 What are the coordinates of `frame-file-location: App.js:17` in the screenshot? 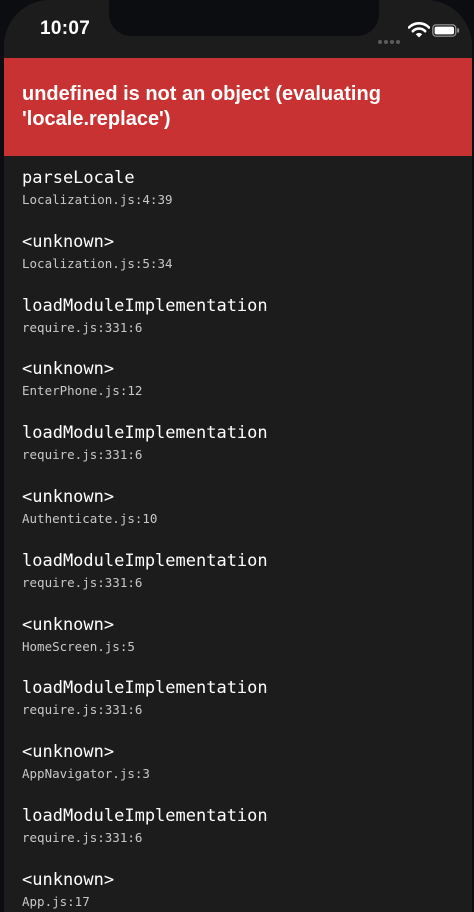 It's located at (56, 901).